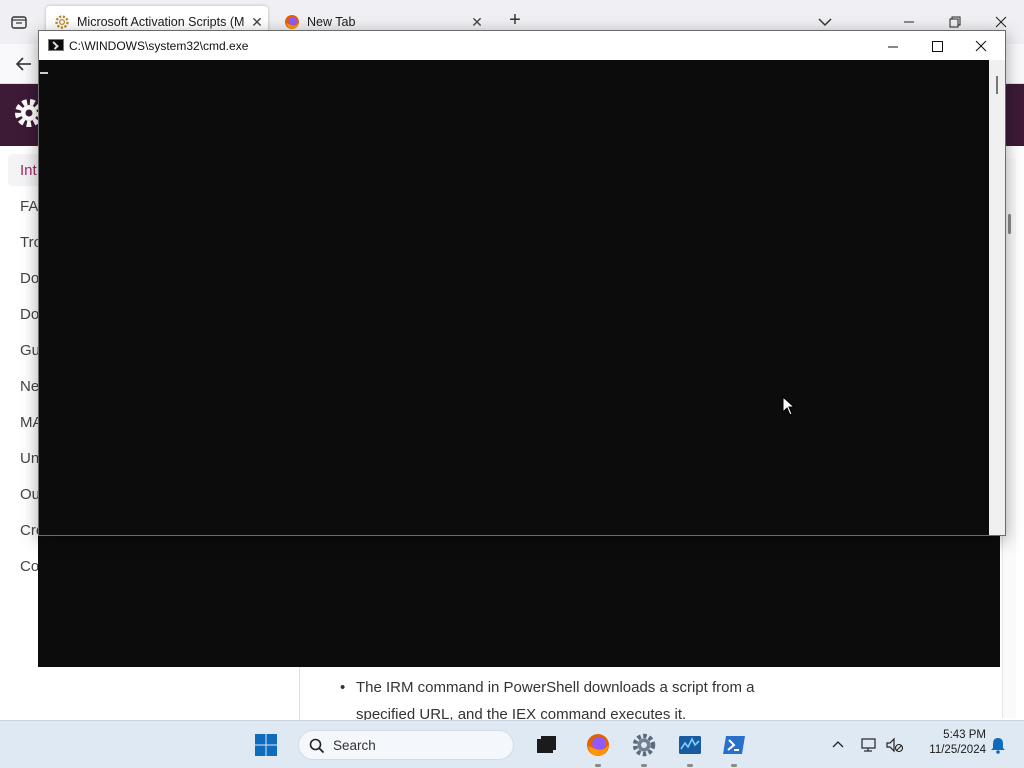  What do you see at coordinates (24, 64) in the screenshot?
I see `back-arrow-icon` at bounding box center [24, 64].